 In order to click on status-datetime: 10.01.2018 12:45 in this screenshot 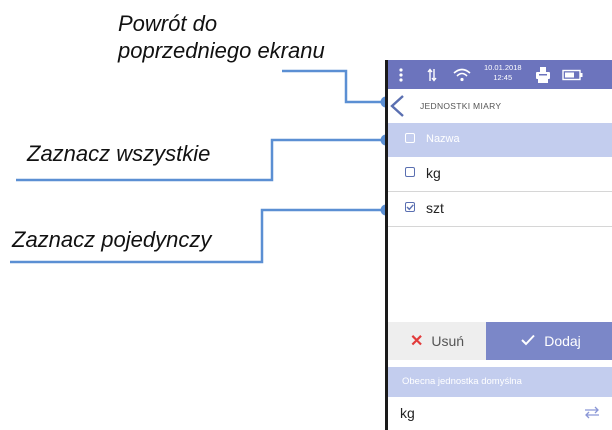, I will do `click(503, 73)`.